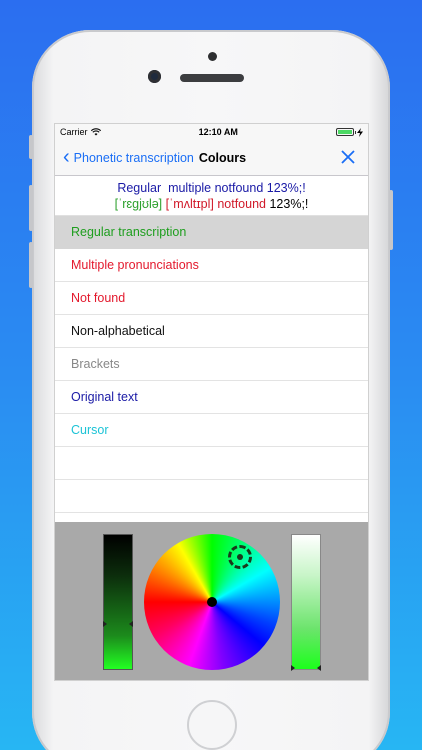 The width and height of the screenshot is (422, 750). I want to click on preview-segment: [ˈmʌltɪpl], so click(189, 204).